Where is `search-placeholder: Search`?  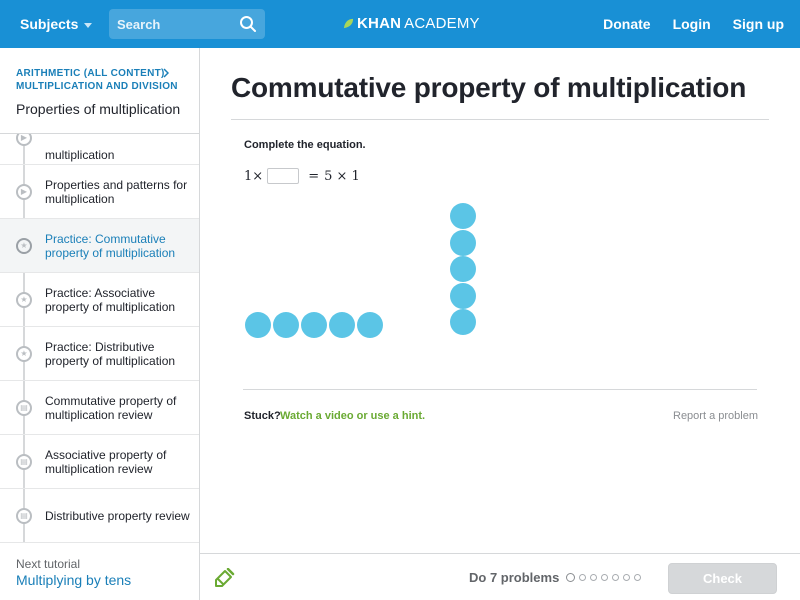 search-placeholder: Search is located at coordinates (139, 24).